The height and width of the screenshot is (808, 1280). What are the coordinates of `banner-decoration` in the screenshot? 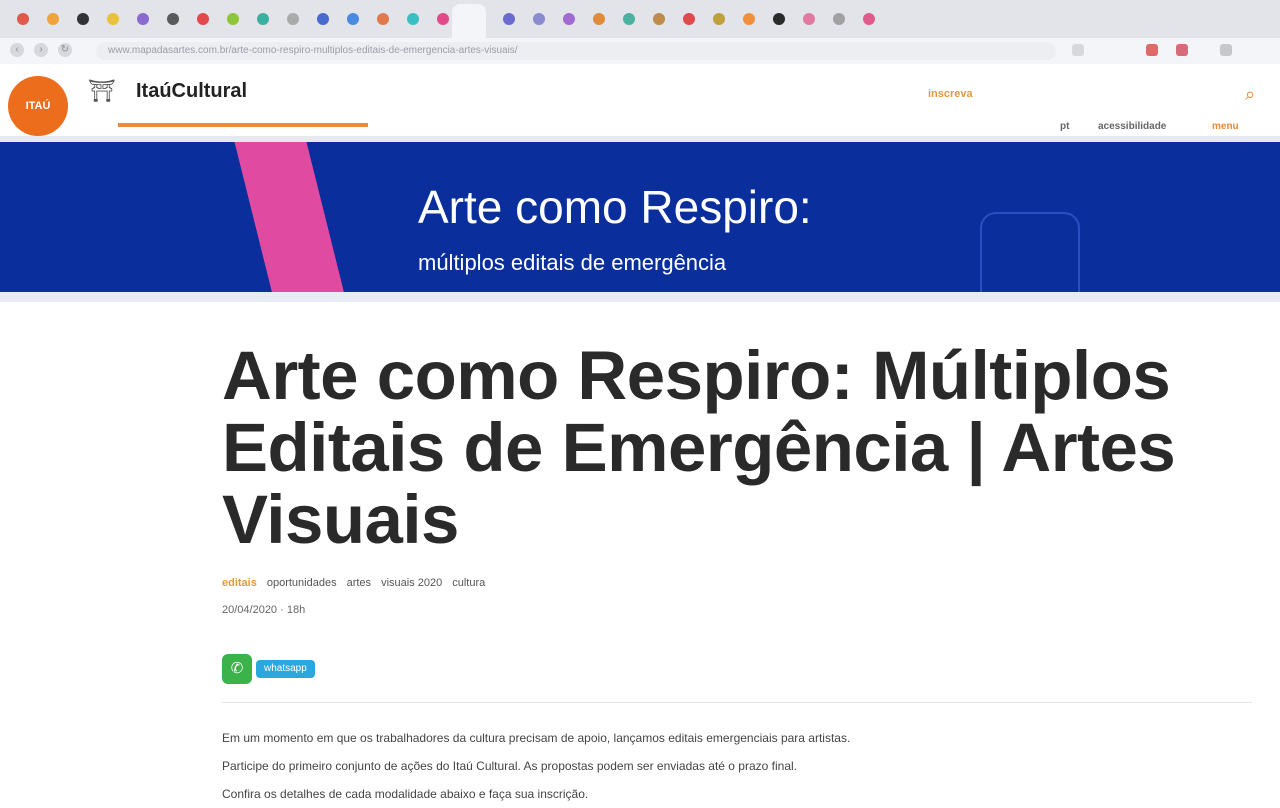 It's located at (1030, 252).